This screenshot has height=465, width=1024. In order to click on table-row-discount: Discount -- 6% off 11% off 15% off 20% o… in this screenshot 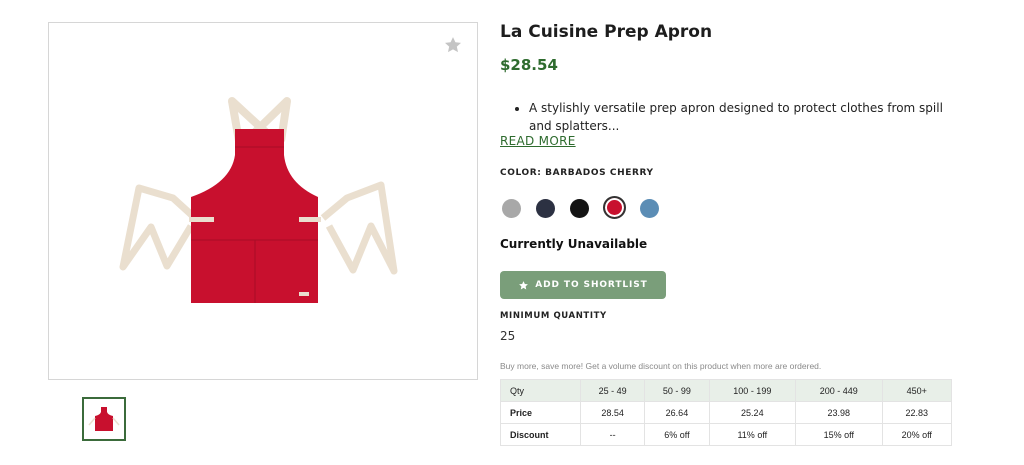, I will do `click(726, 434)`.